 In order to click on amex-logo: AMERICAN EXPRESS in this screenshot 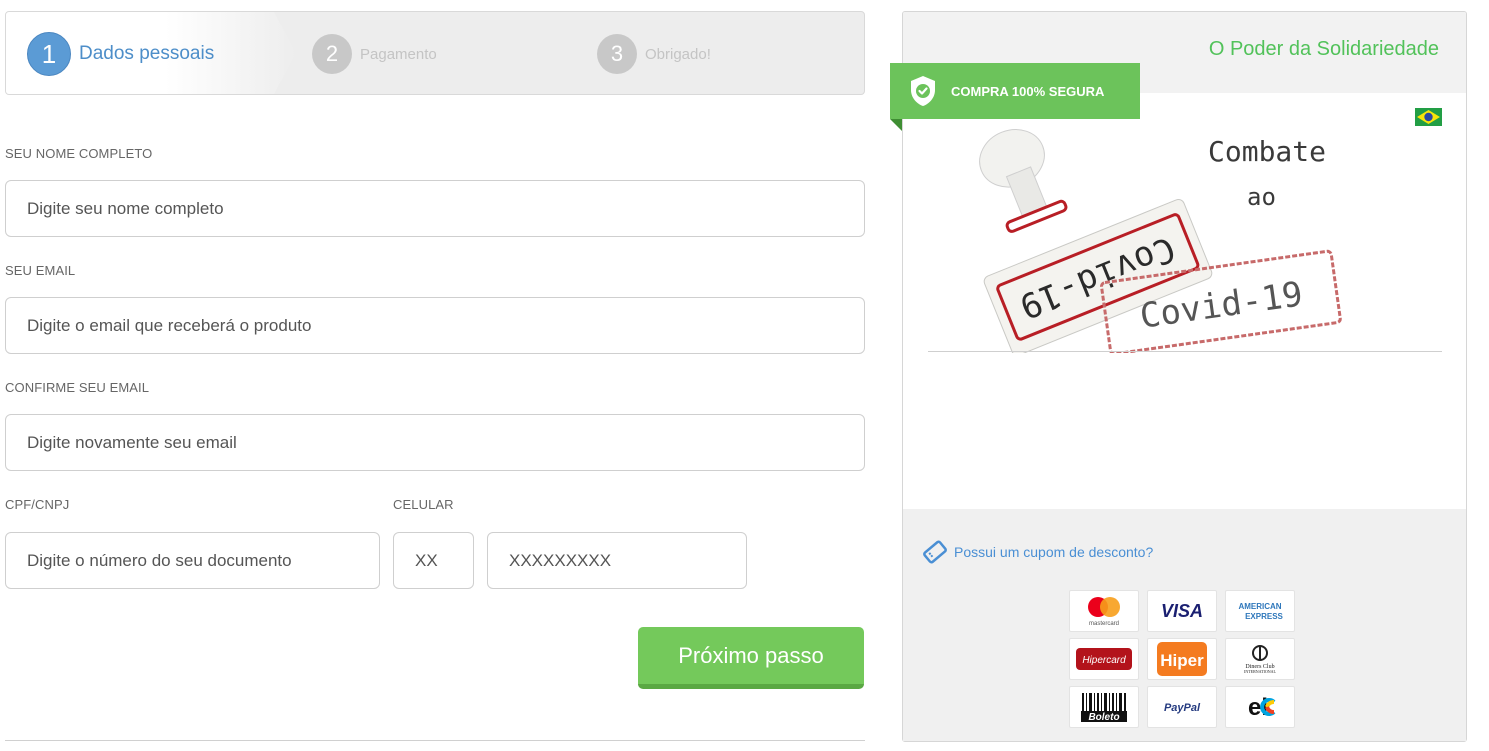, I will do `click(1260, 611)`.